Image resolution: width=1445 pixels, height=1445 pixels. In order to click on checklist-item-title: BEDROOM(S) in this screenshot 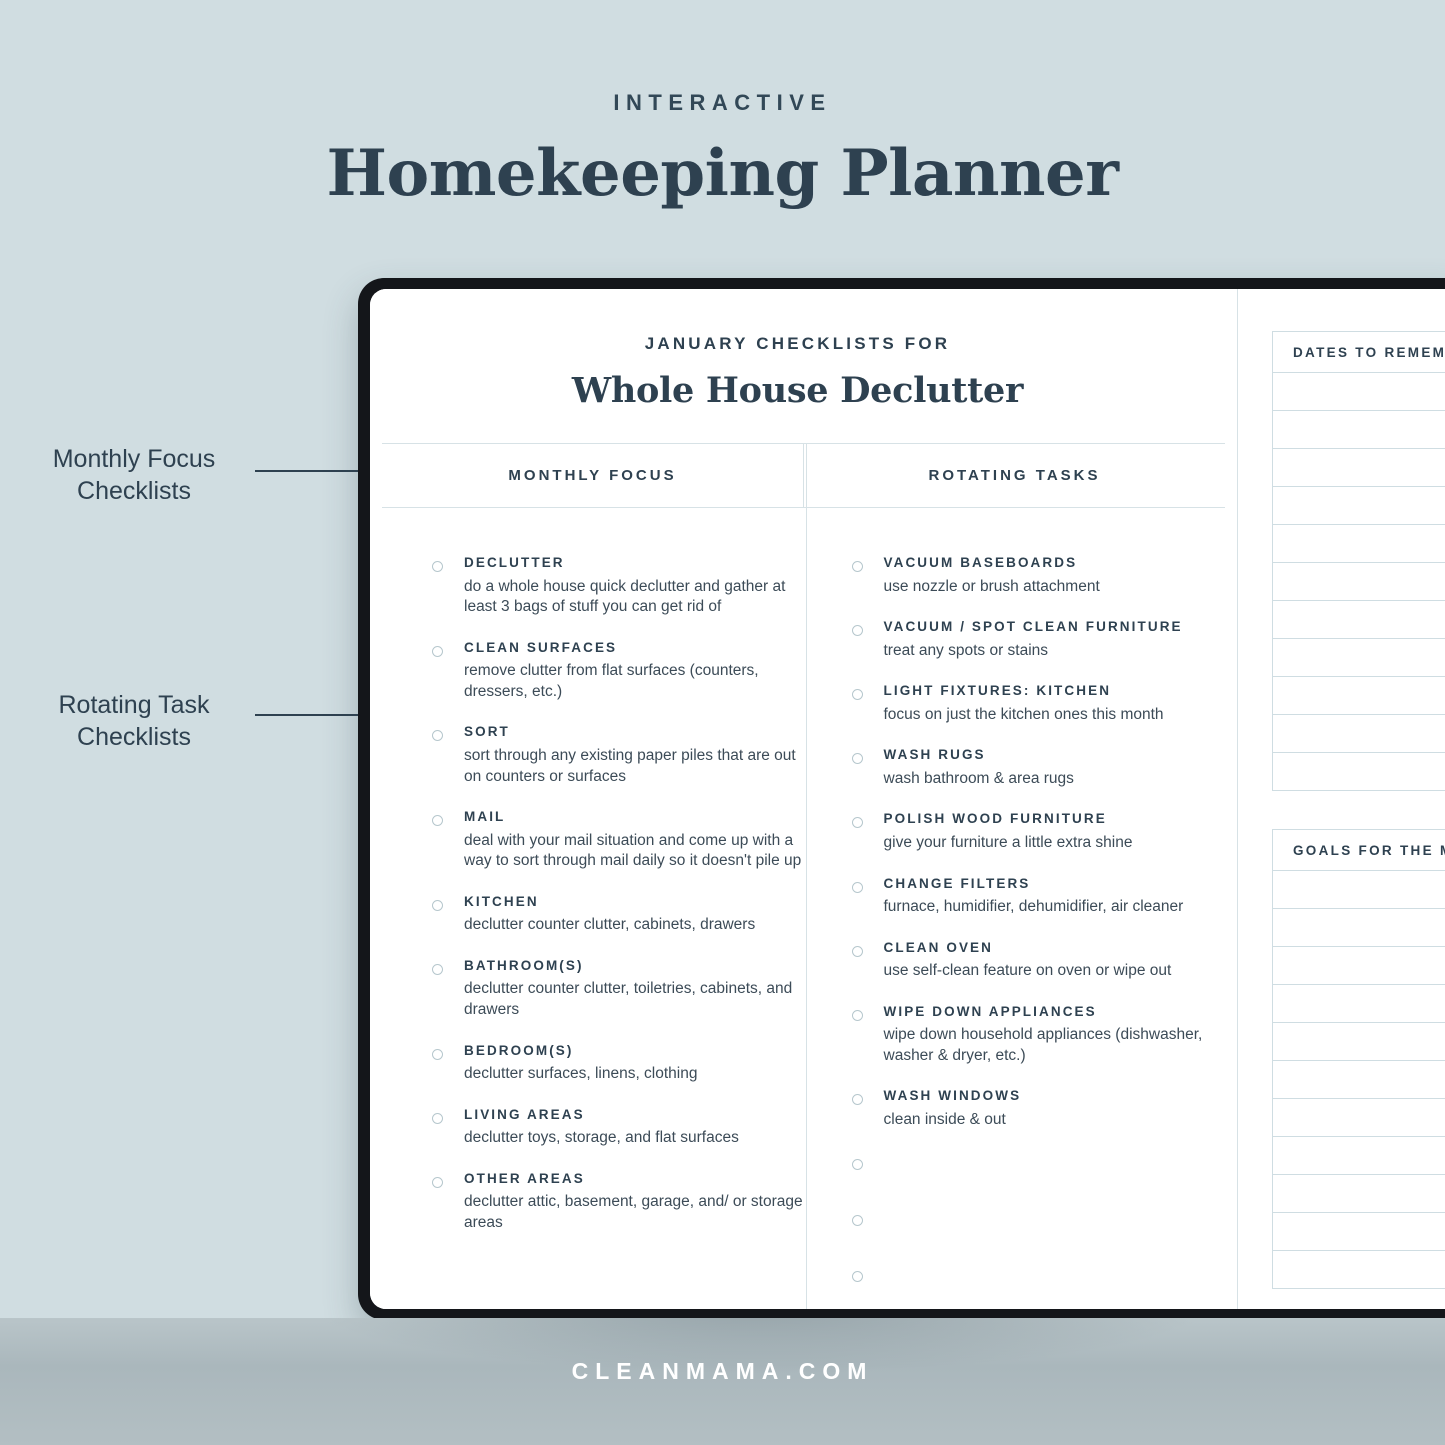, I will do `click(519, 1050)`.